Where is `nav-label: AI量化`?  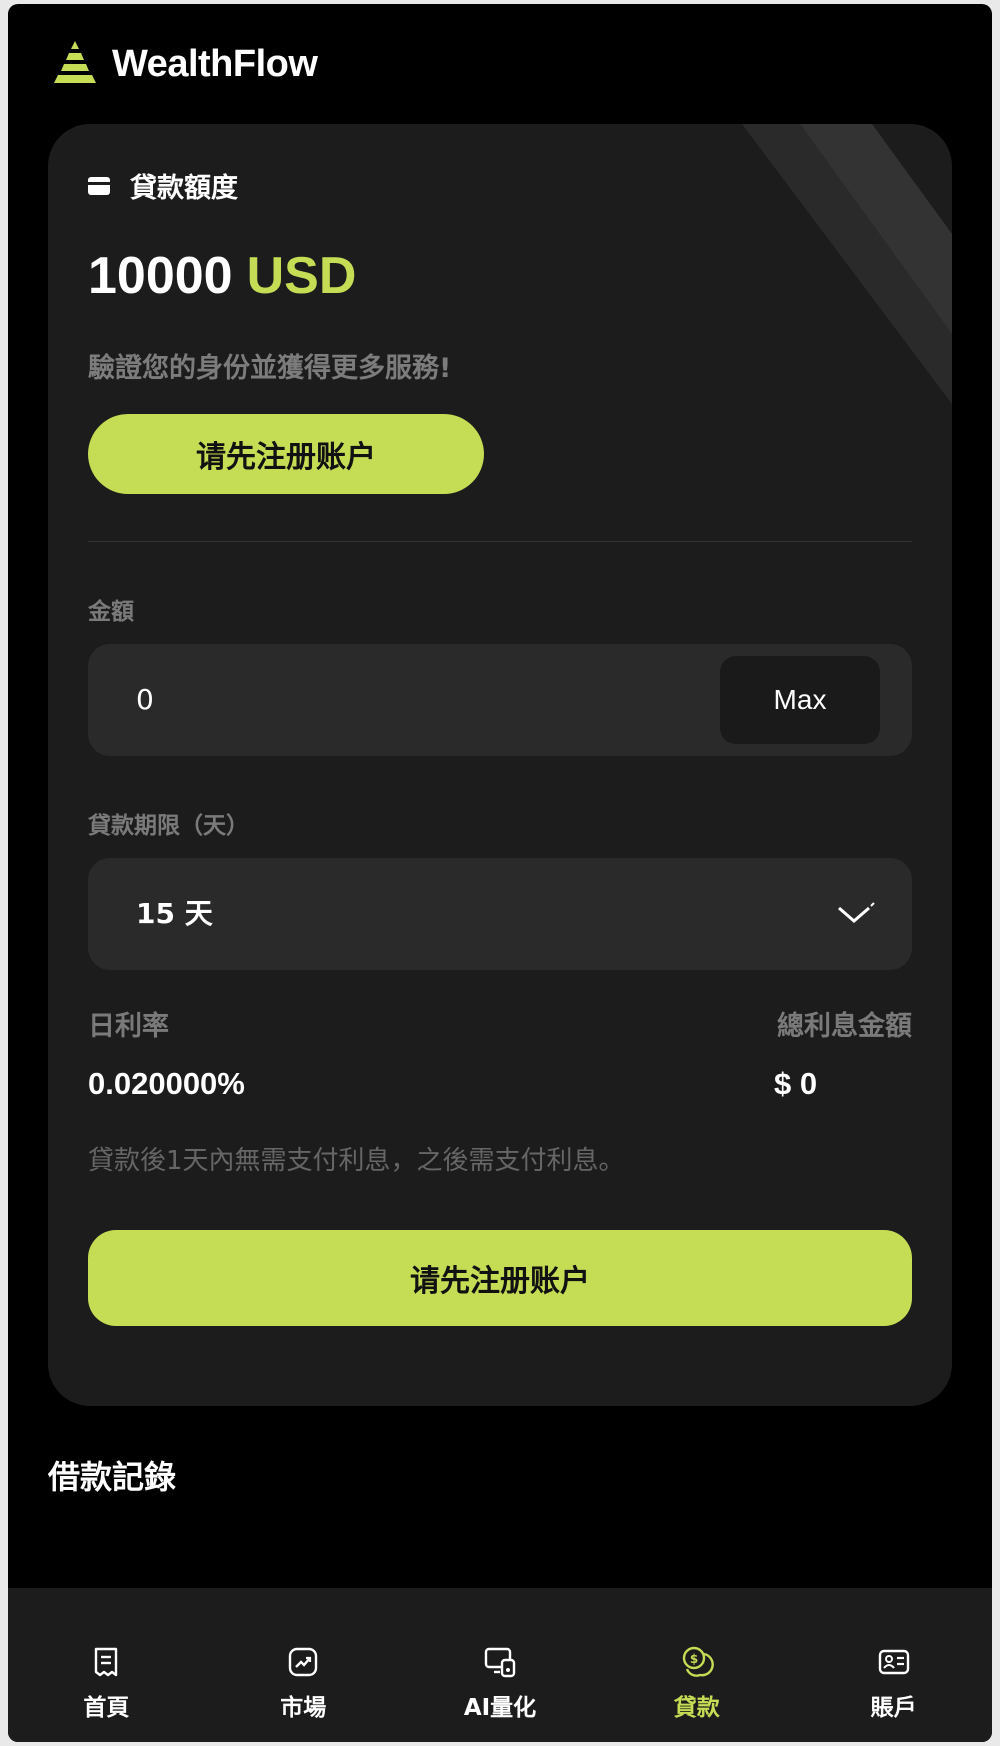
nav-label: AI量化 is located at coordinates (500, 1708).